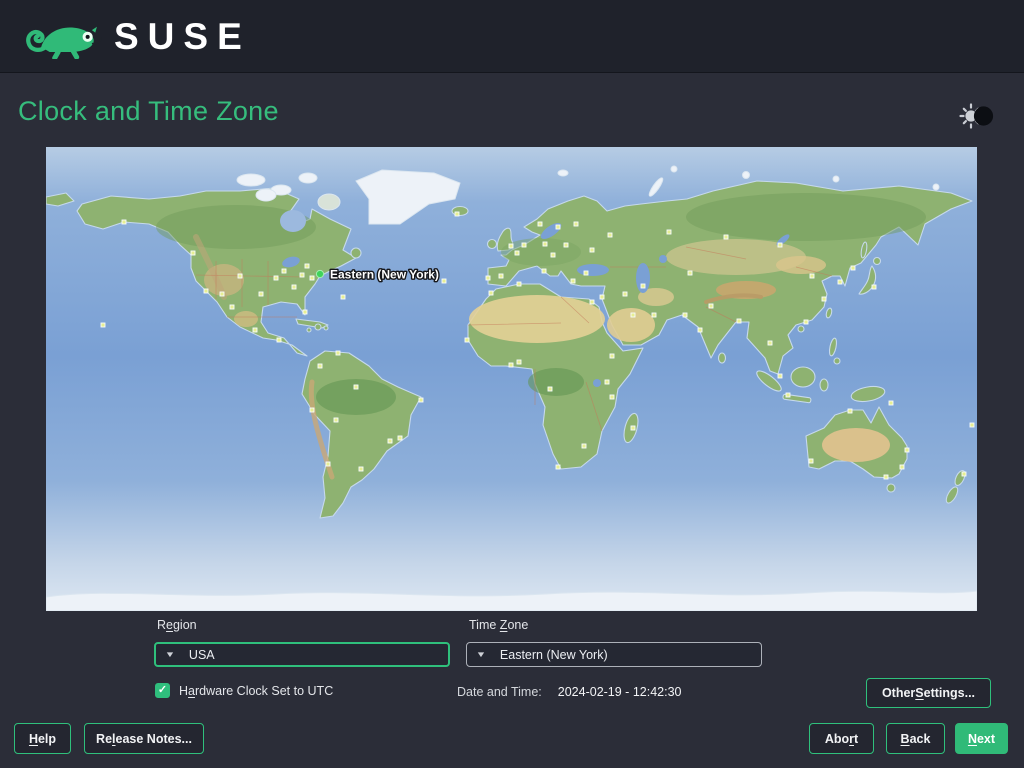  Describe the element at coordinates (320, 274) in the screenshot. I see `selected-zone-dot` at that location.